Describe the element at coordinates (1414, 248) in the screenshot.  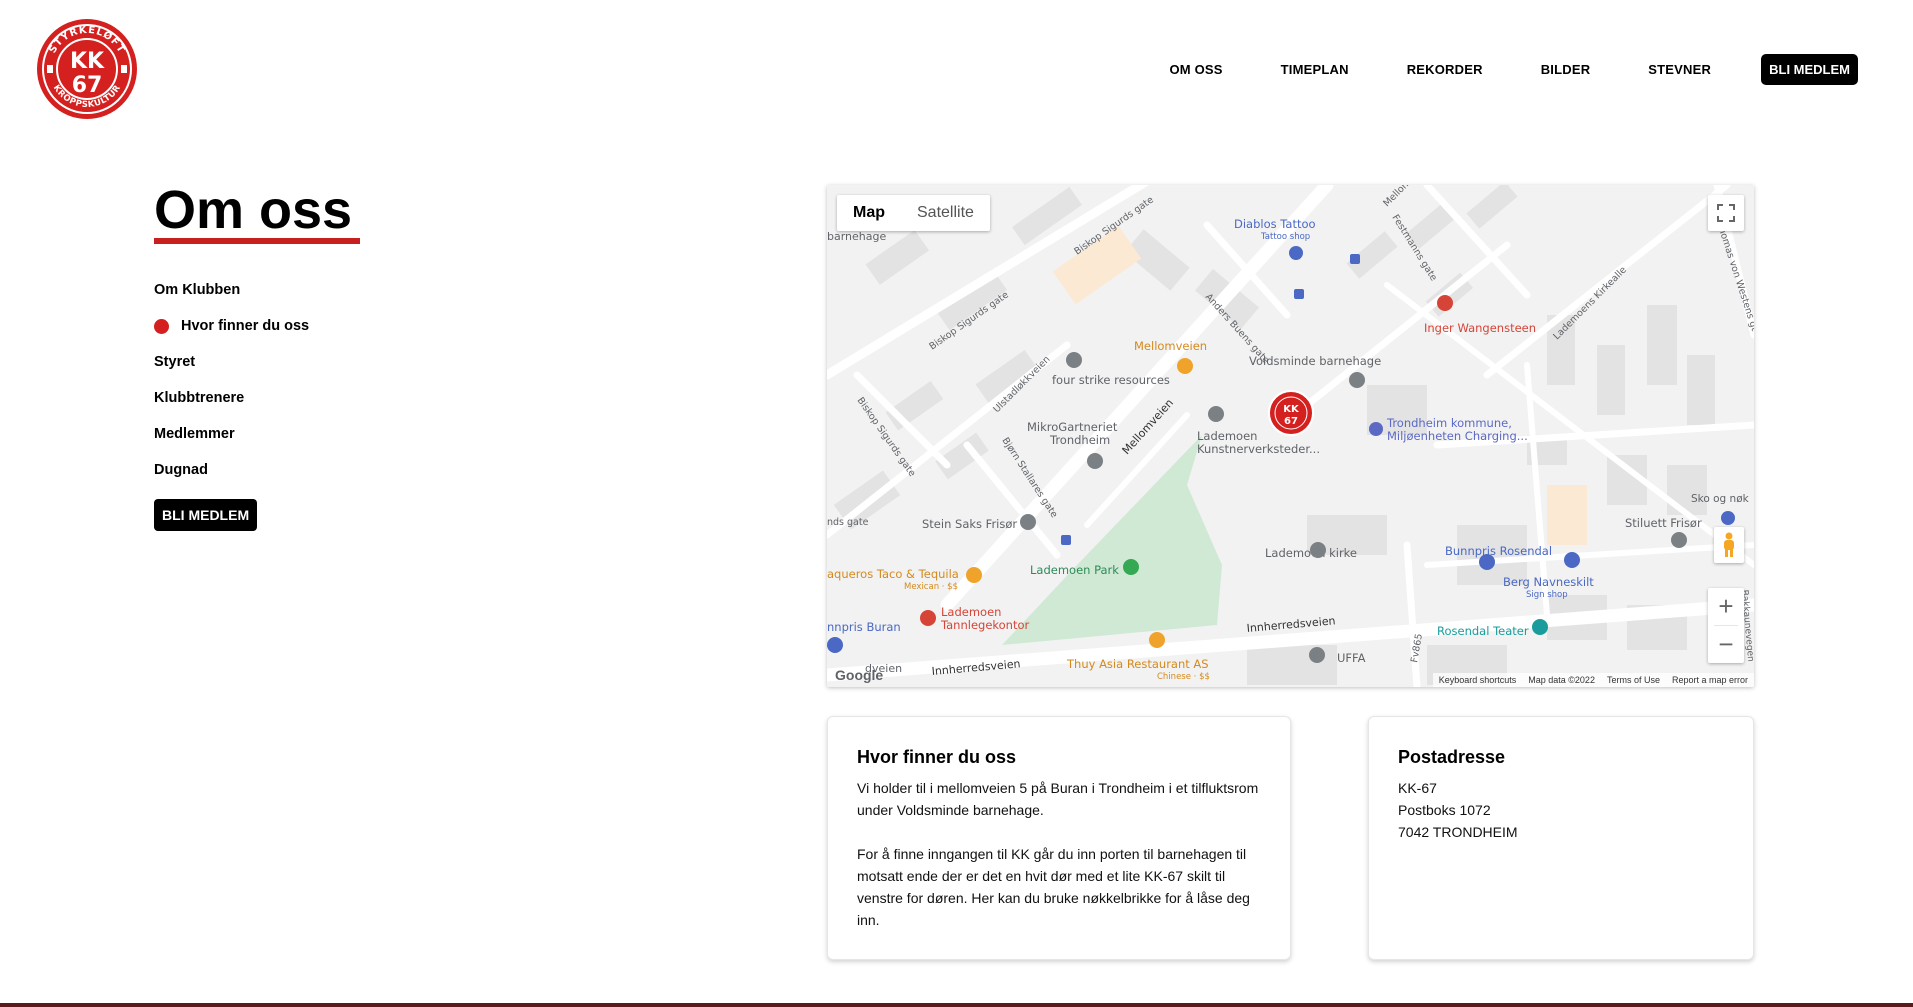
I see `svg-text: Festmanns gate` at that location.